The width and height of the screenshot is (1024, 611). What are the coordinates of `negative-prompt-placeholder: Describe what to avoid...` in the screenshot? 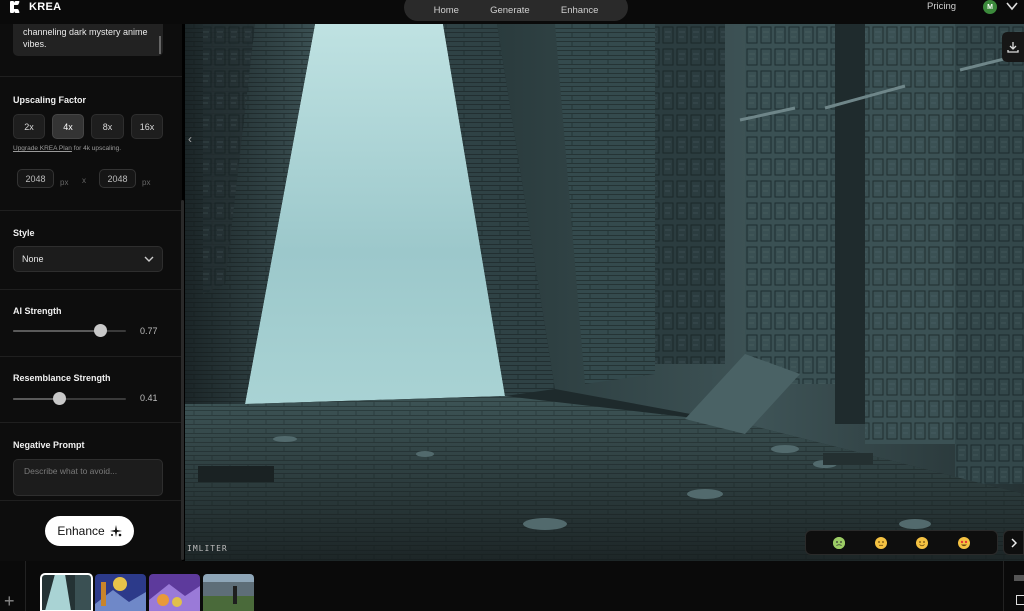 It's located at (71, 471).